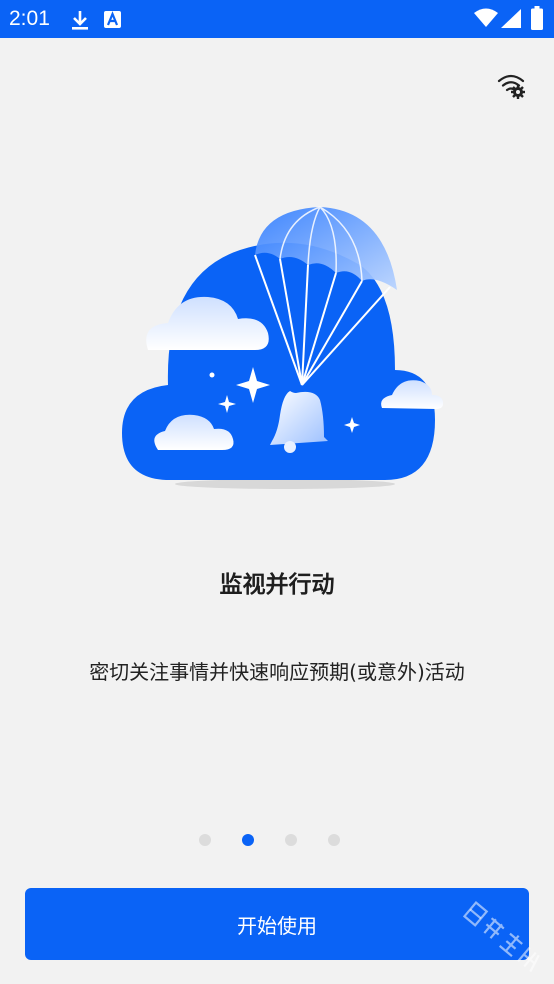  I want to click on status-bar: 2:01, so click(277, 19).